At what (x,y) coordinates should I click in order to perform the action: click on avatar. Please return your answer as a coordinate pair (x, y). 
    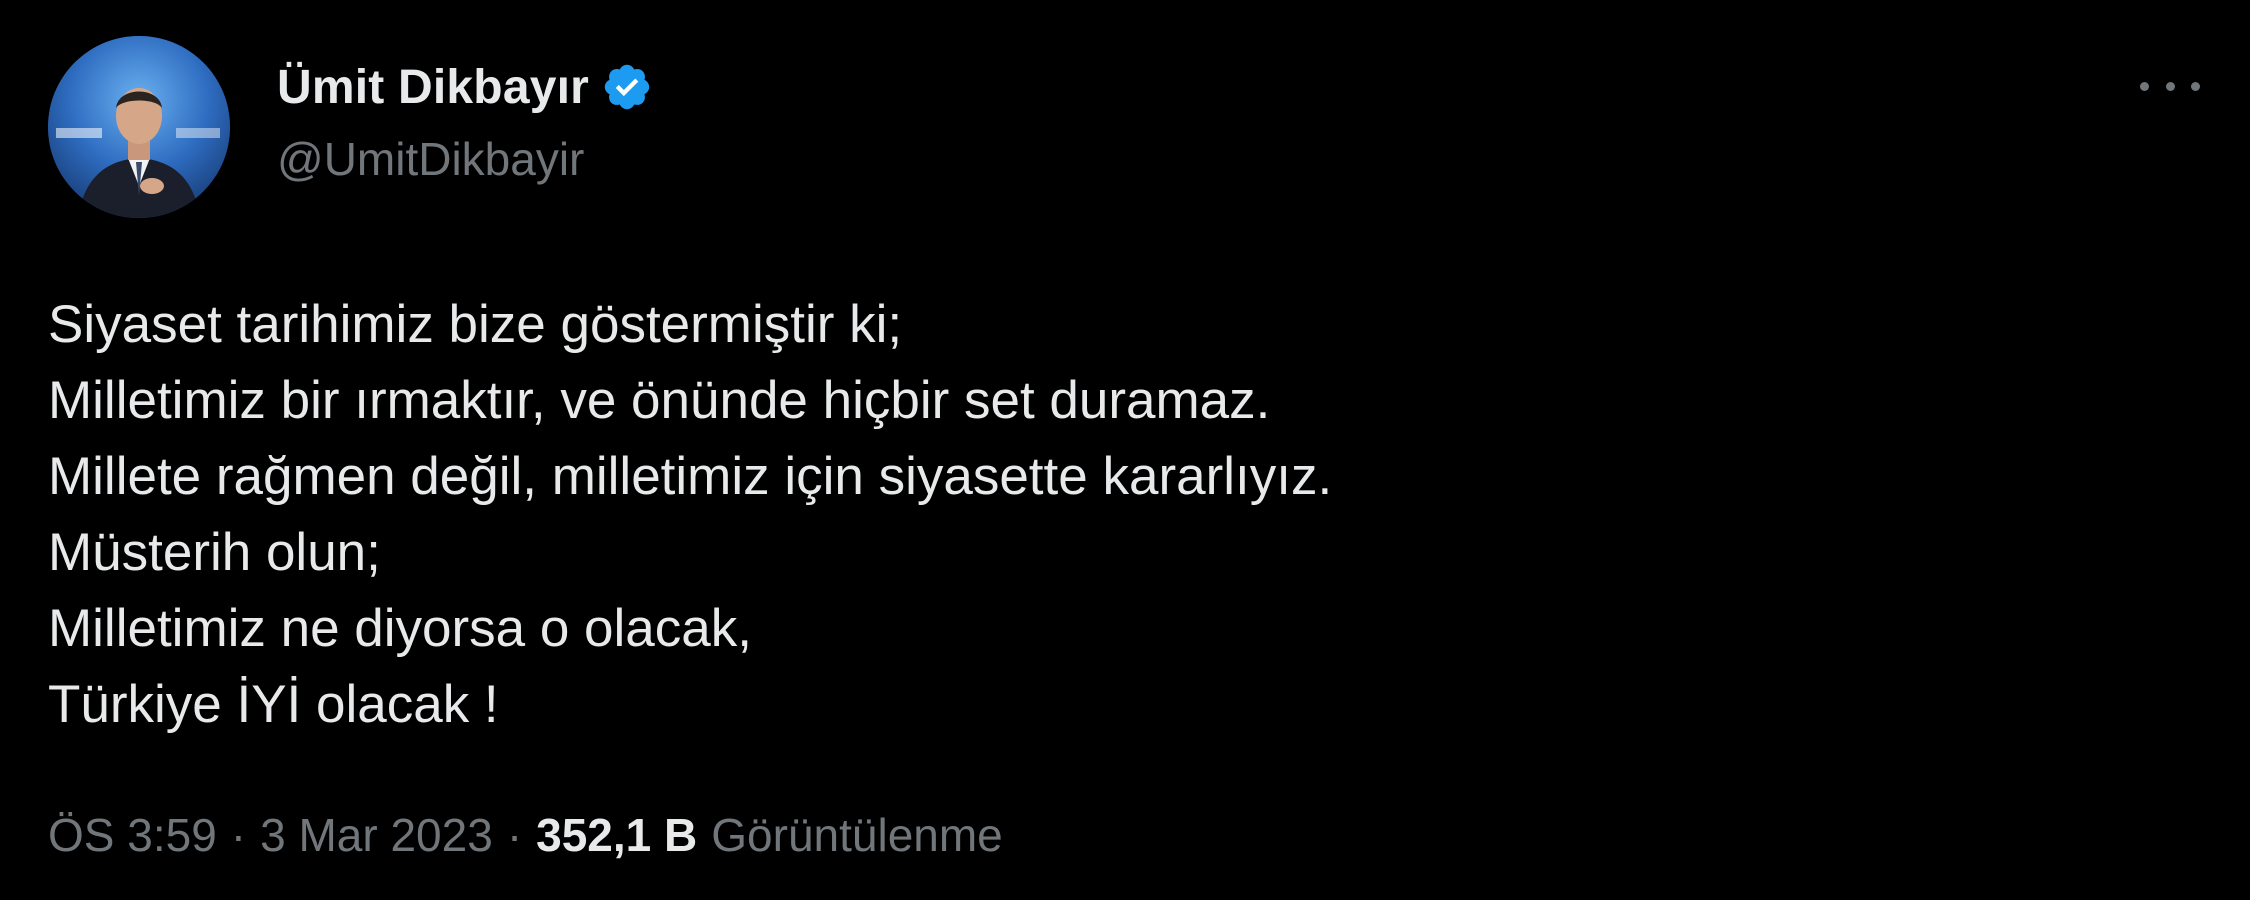
    Looking at the image, I should click on (139, 127).